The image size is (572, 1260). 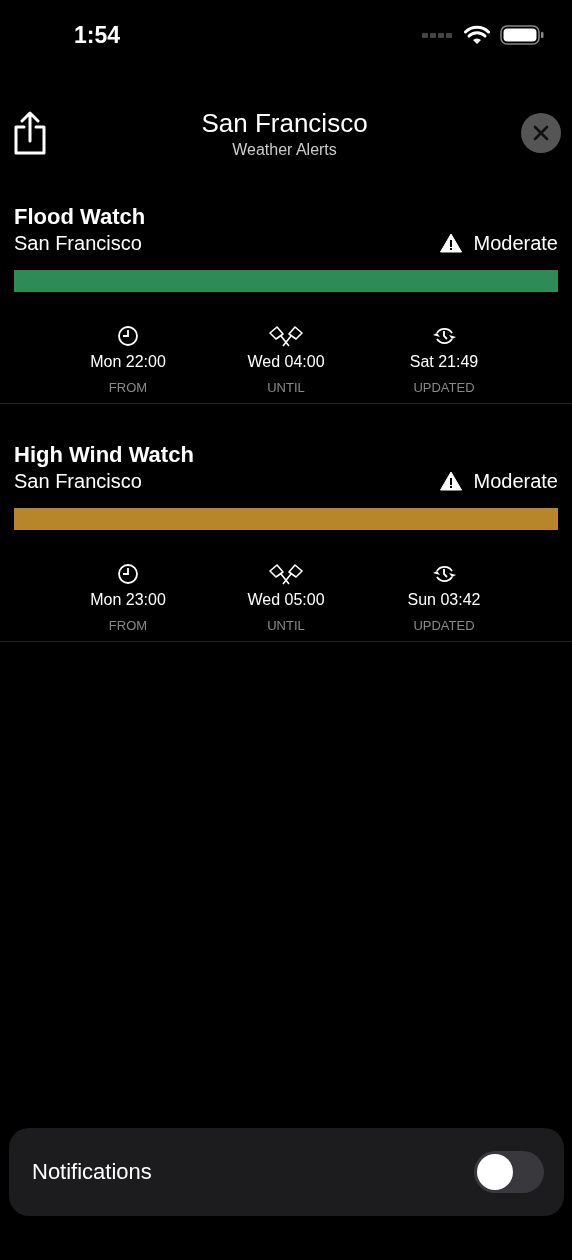 I want to click on share-button, so click(x=30, y=133).